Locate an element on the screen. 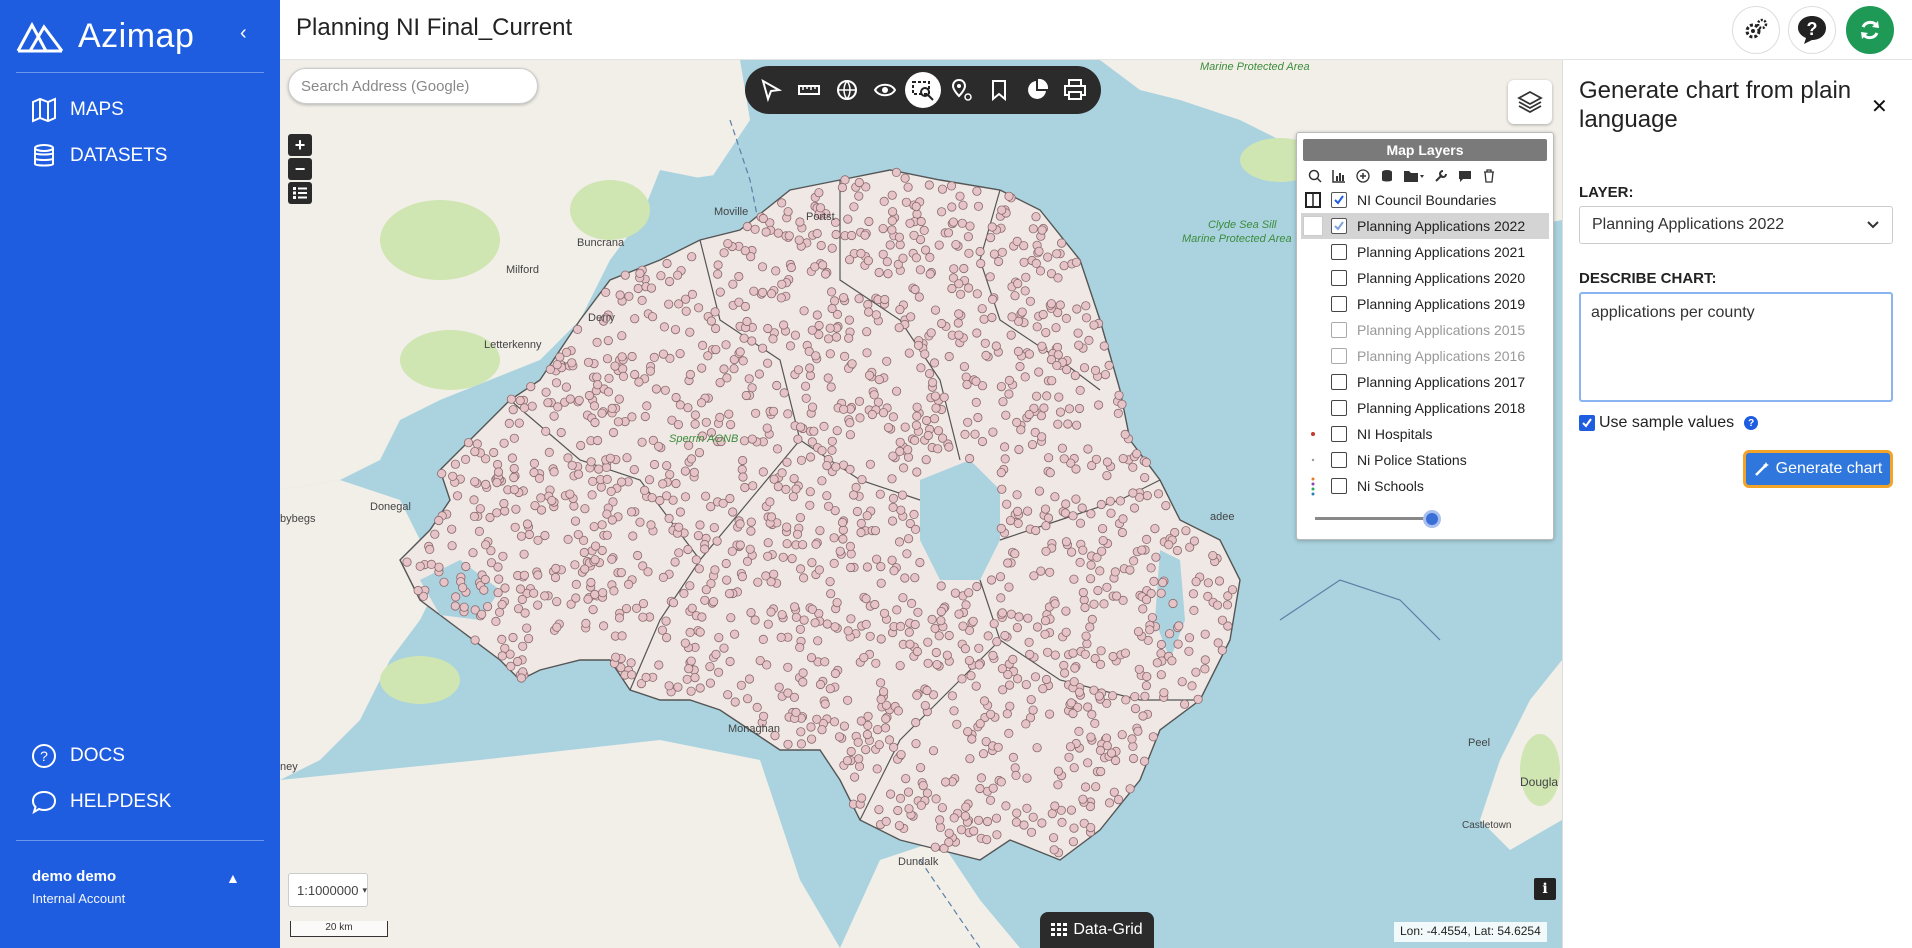 This screenshot has height=948, width=1912. layer-row-ni-police-stations: Ni Police Stations is located at coordinates (1425, 460).